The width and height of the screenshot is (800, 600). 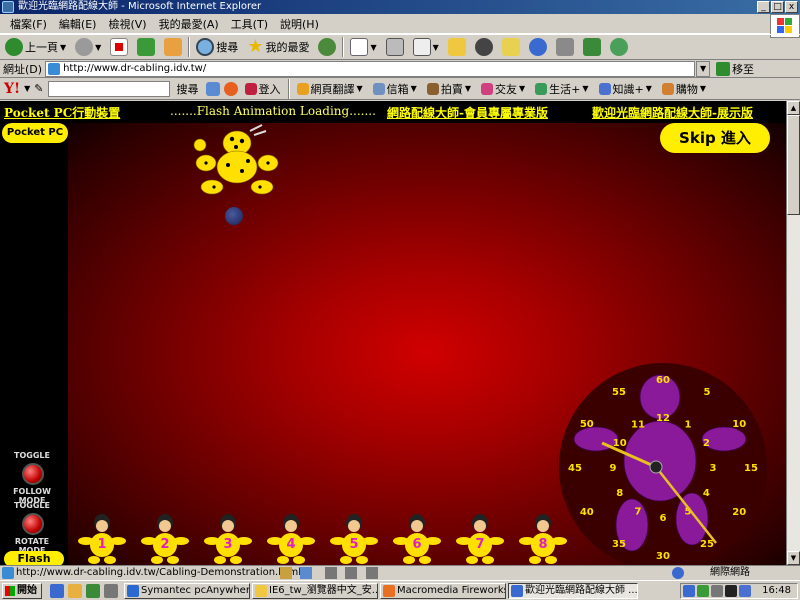 What do you see at coordinates (467, 112) in the screenshot?
I see `member-edition-link: 網路配線大師-會員專屬專業版` at bounding box center [467, 112].